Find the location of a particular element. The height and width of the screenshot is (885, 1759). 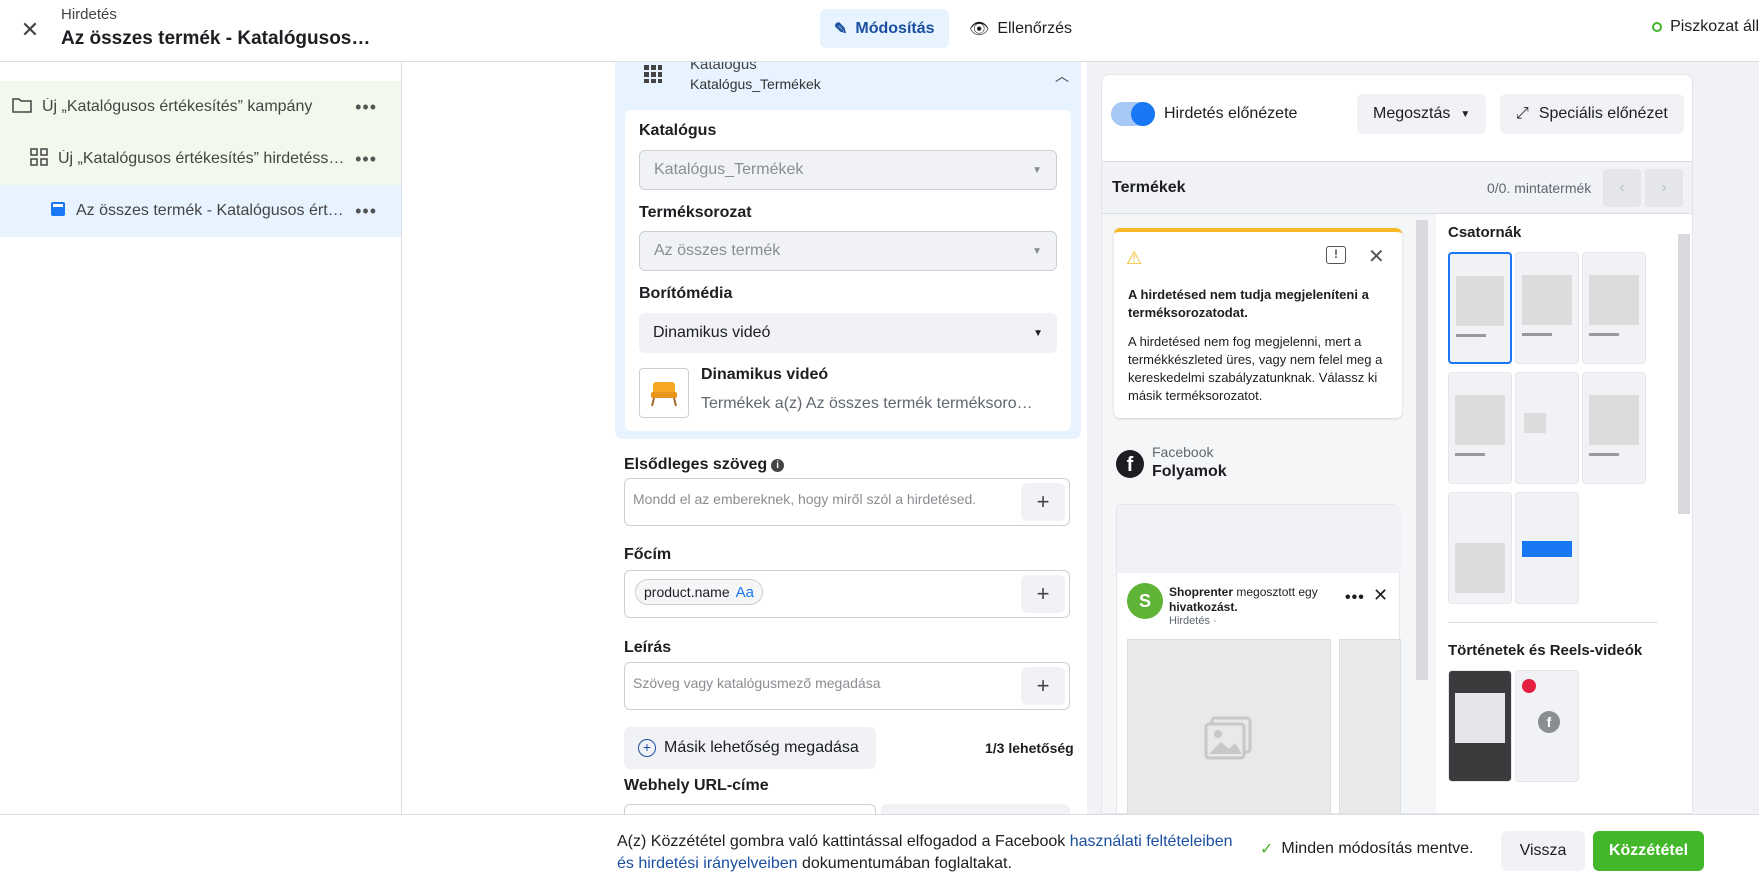

placement-thumbnail: f is located at coordinates (1547, 726).